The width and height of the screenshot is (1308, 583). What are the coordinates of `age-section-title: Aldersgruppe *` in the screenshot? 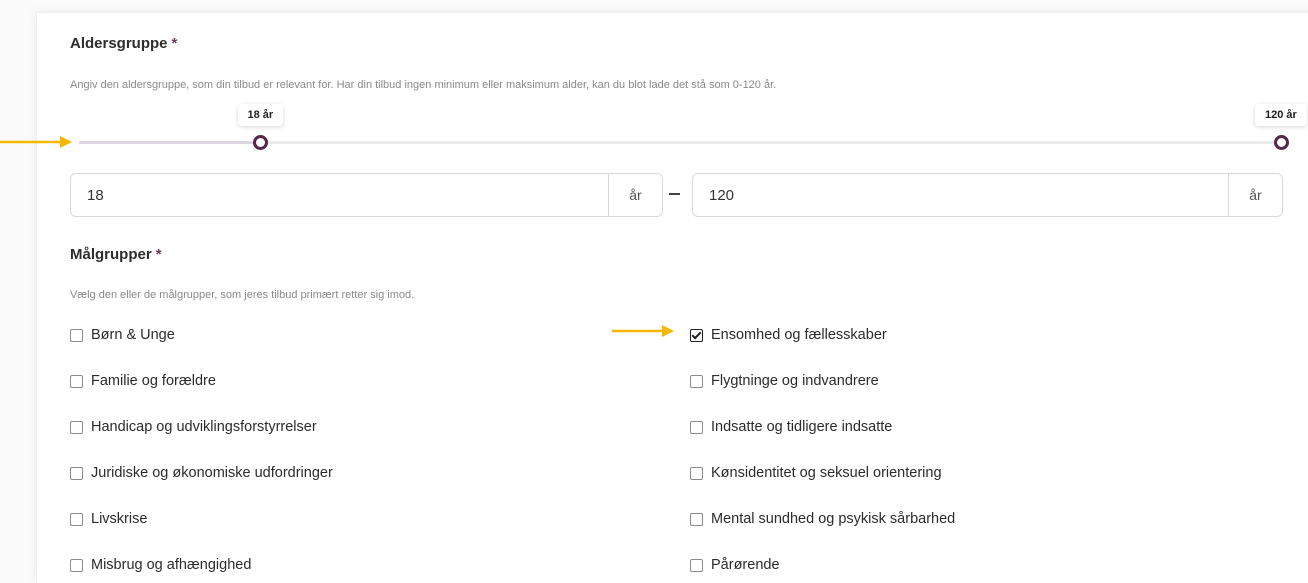 It's located at (123, 43).